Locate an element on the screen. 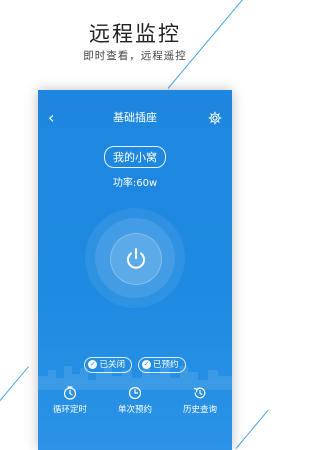 The height and width of the screenshot is (450, 320). status-closed-label: 已关闭 is located at coordinates (112, 365).